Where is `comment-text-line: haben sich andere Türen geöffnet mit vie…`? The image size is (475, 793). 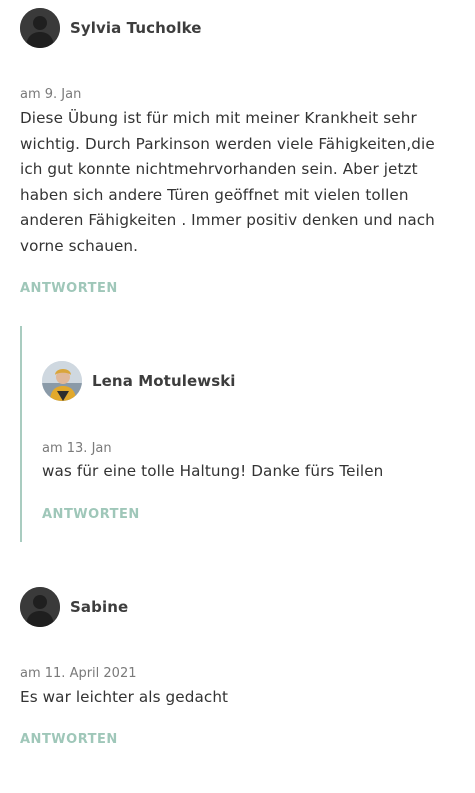
comment-text-line: haben sich andere Türen geöffnet mit vie… is located at coordinates (214, 194).